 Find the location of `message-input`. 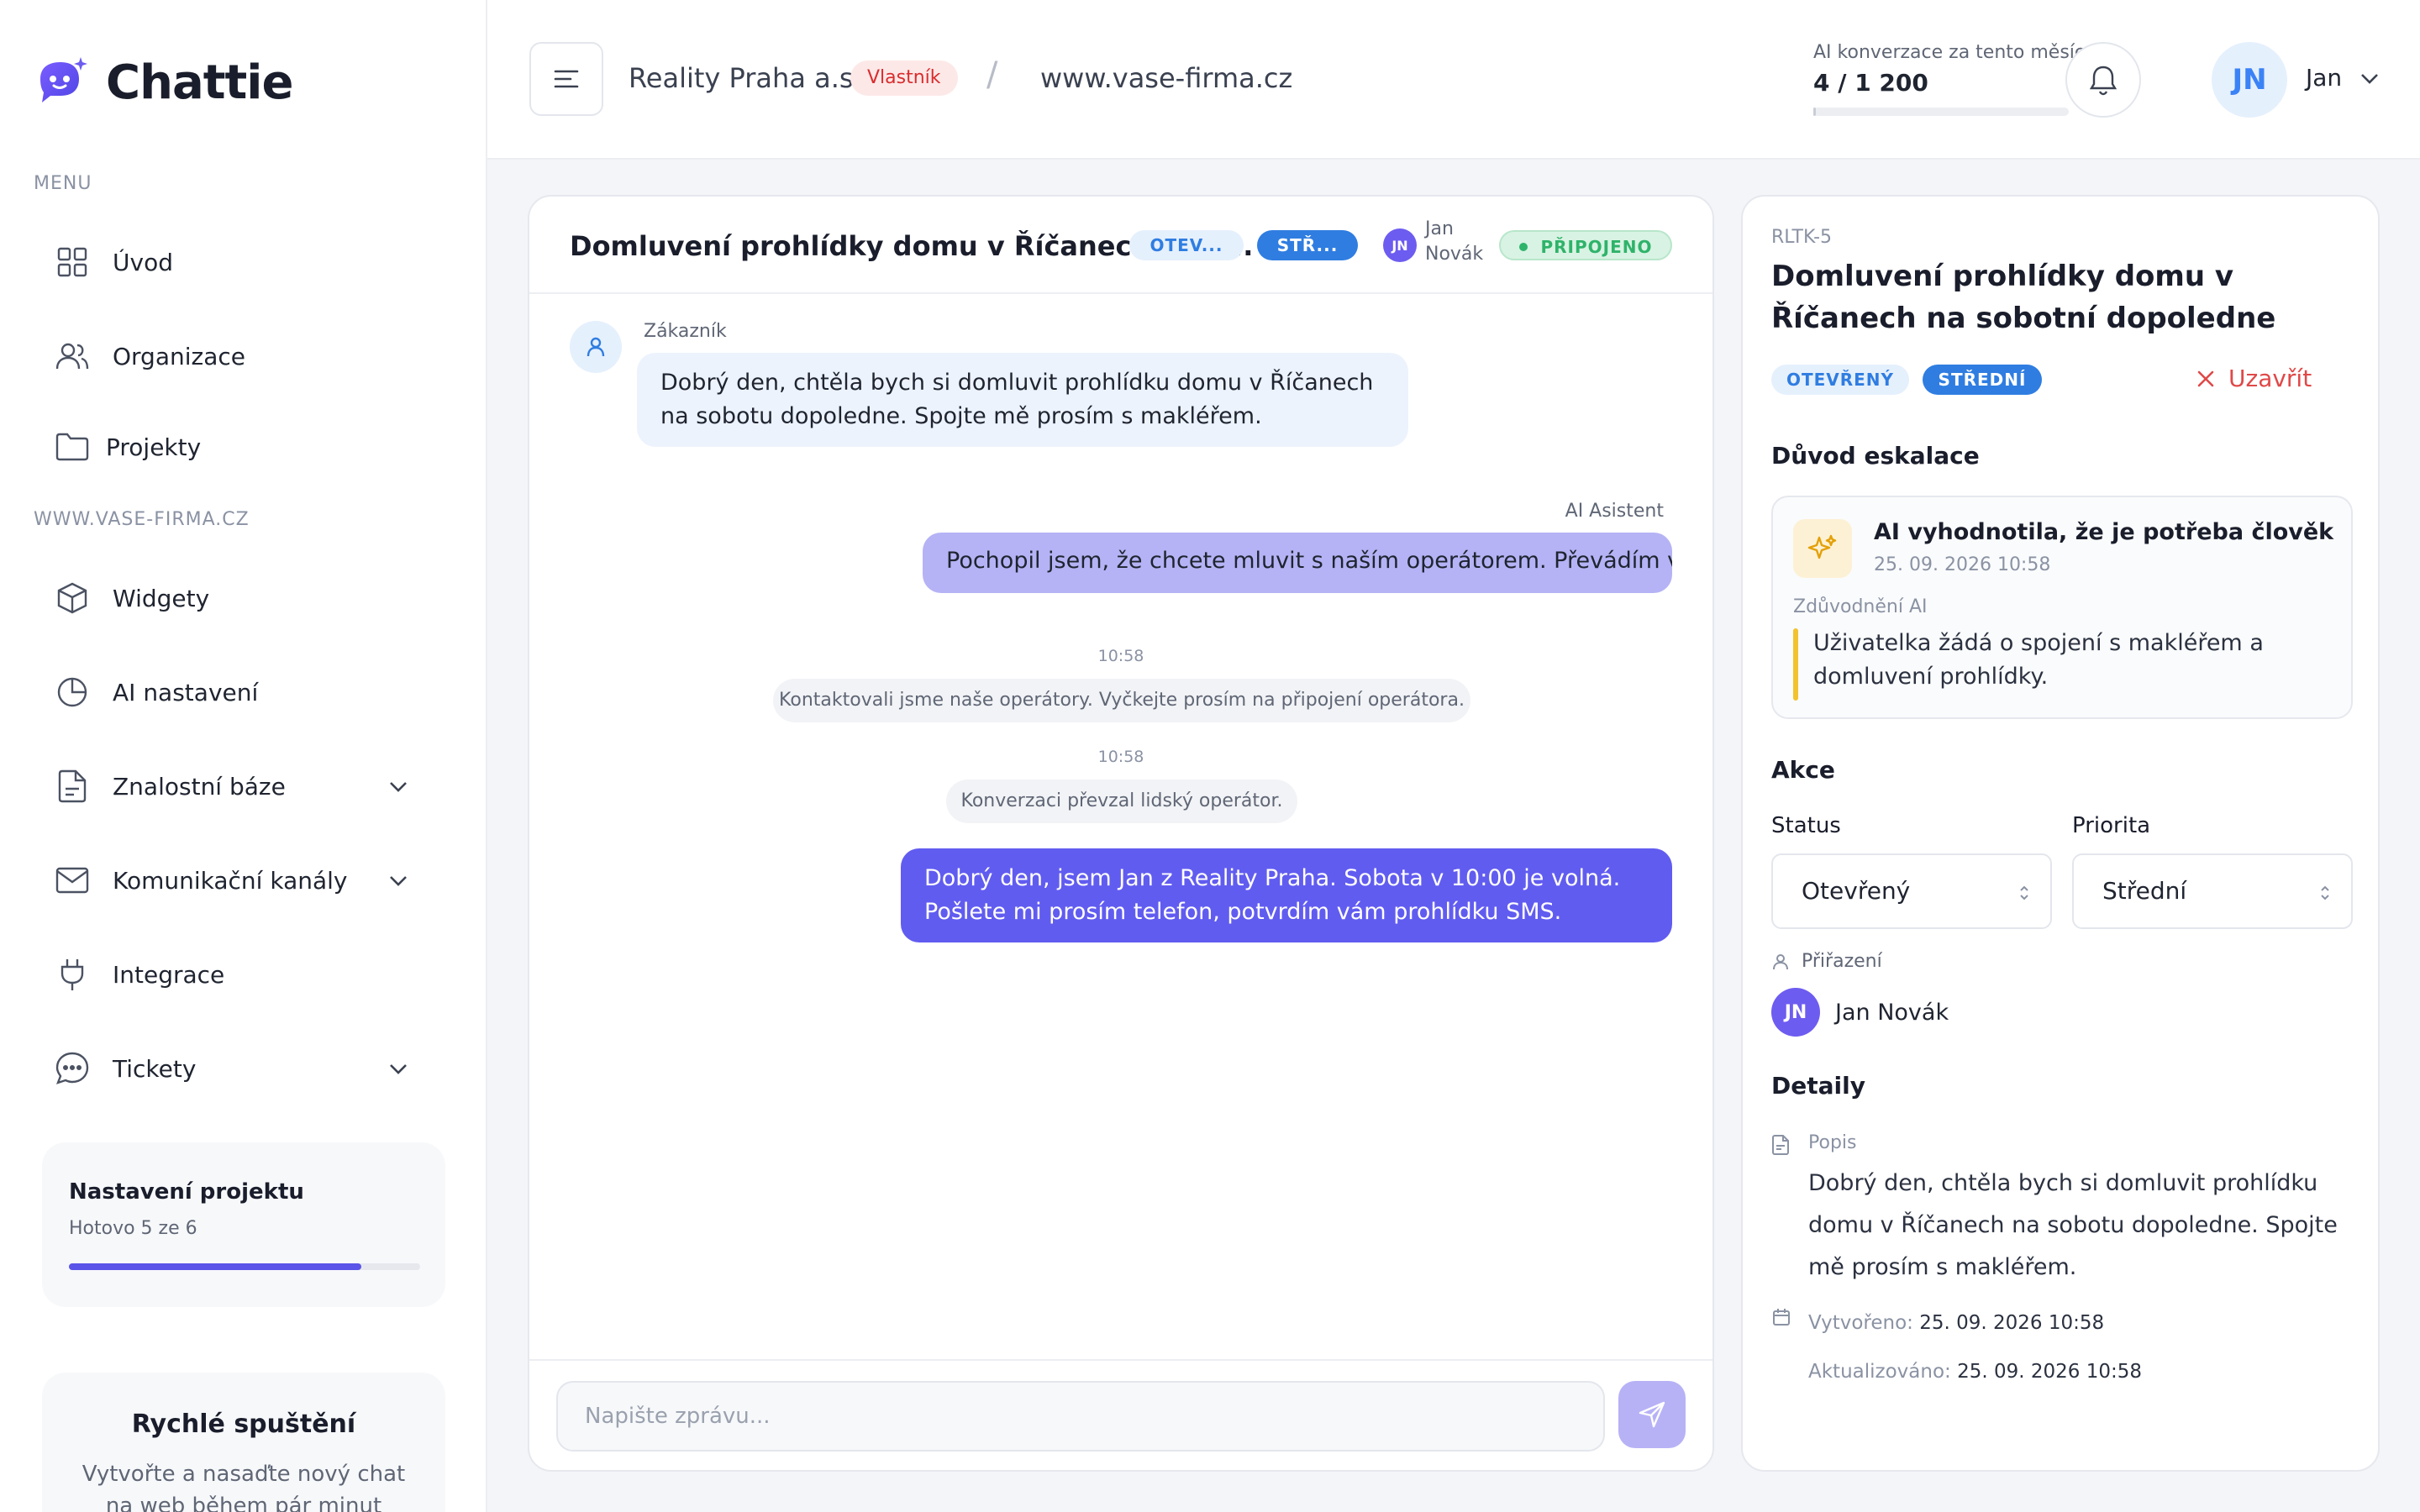

message-input is located at coordinates (1080, 1416).